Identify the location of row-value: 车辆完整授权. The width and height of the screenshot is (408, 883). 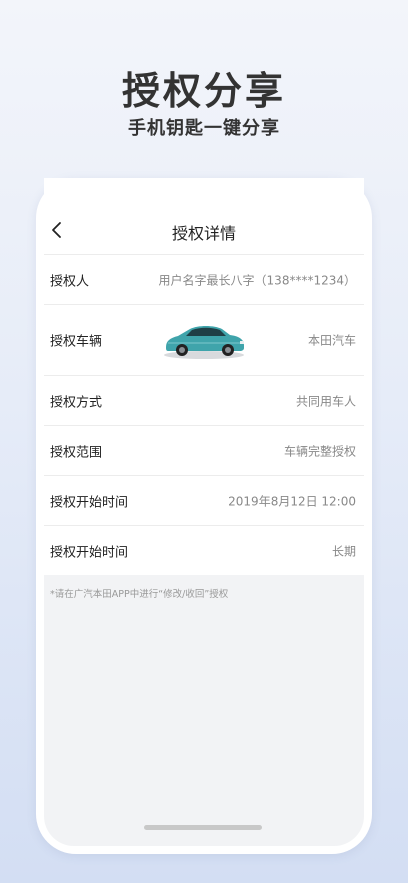
(319, 451).